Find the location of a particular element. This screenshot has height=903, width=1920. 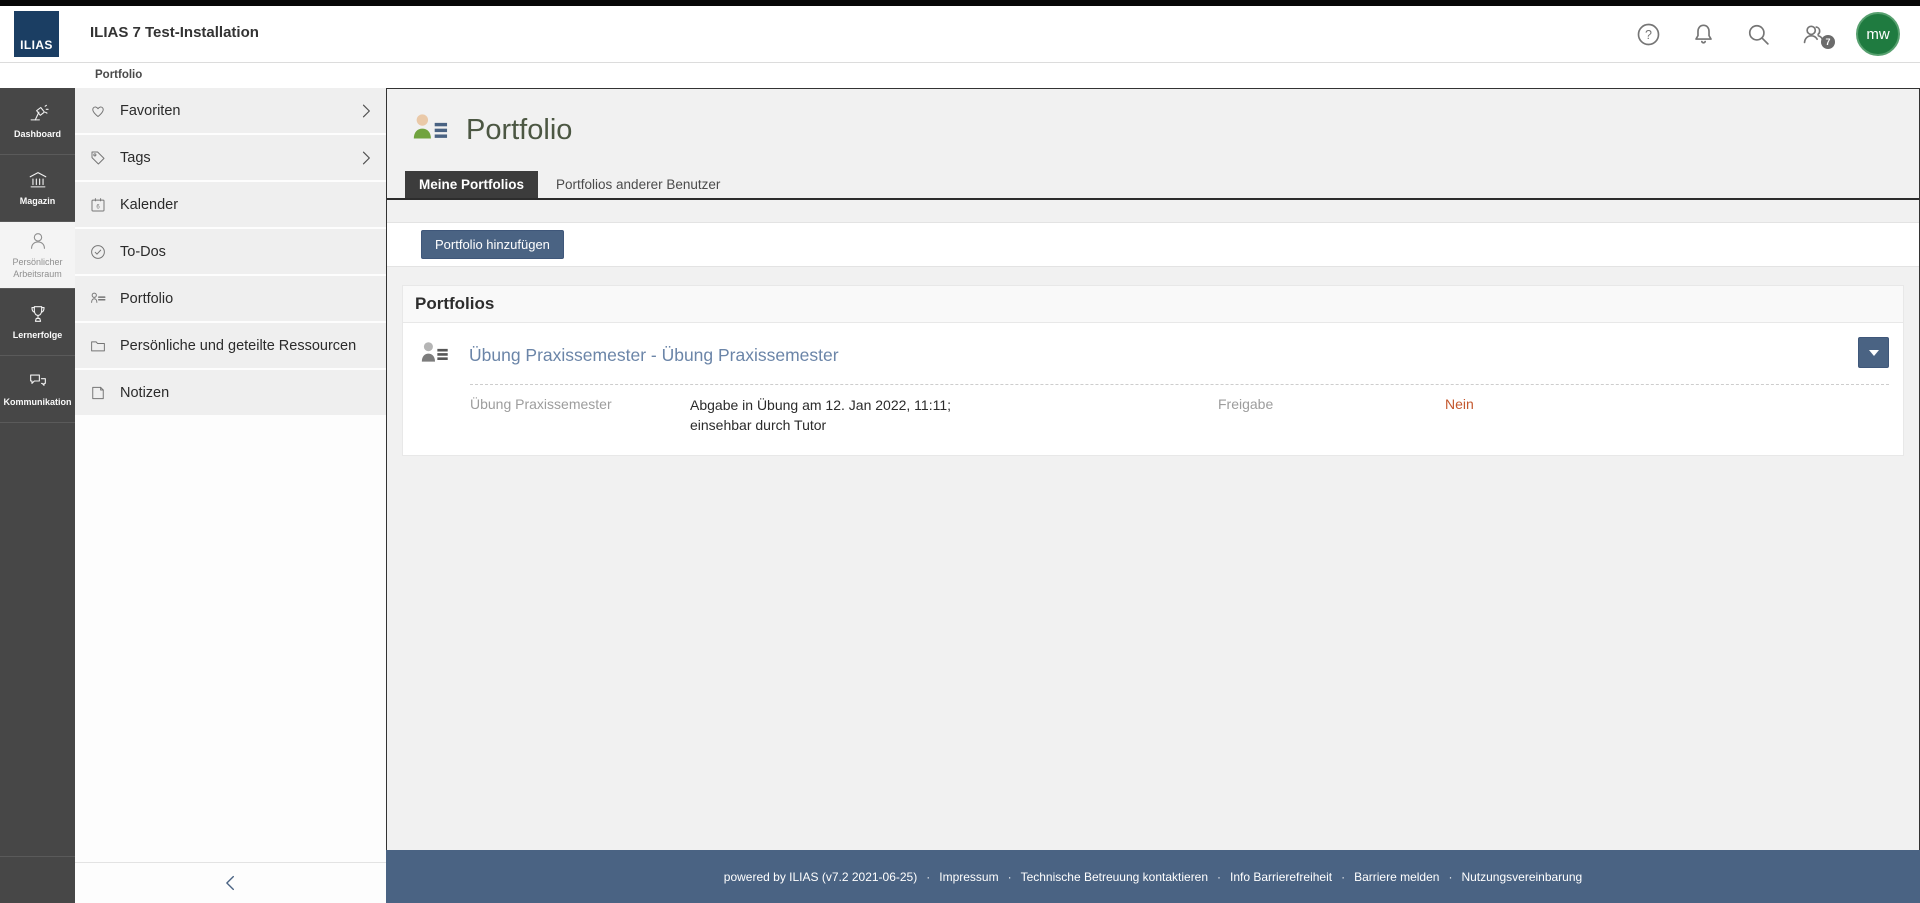

tab-portfolios-anderer-benutzer: Portfolios anderer Benutzer is located at coordinates (638, 184).